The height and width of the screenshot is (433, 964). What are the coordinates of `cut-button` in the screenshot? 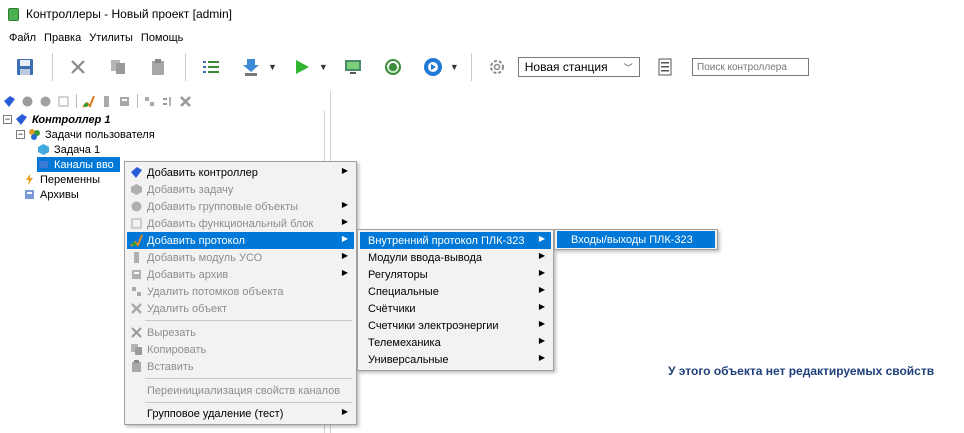 It's located at (78, 67).